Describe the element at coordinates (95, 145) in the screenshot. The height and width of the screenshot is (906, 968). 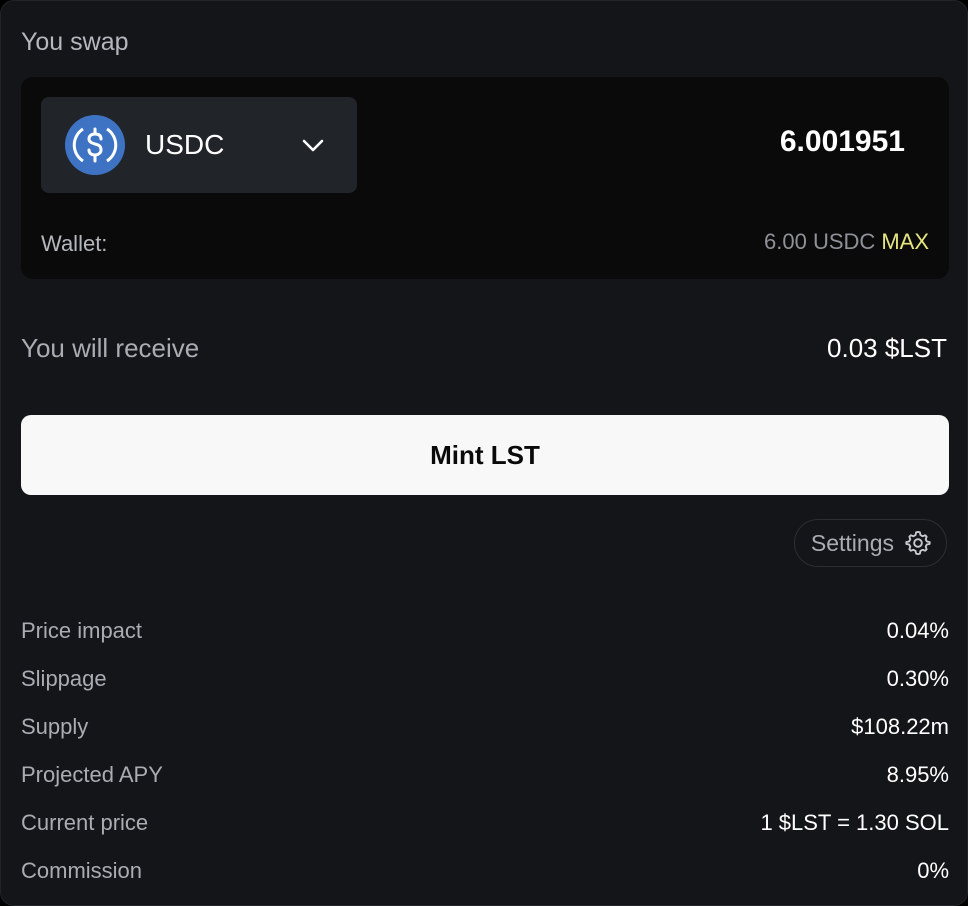
I see `usdc-icon` at that location.